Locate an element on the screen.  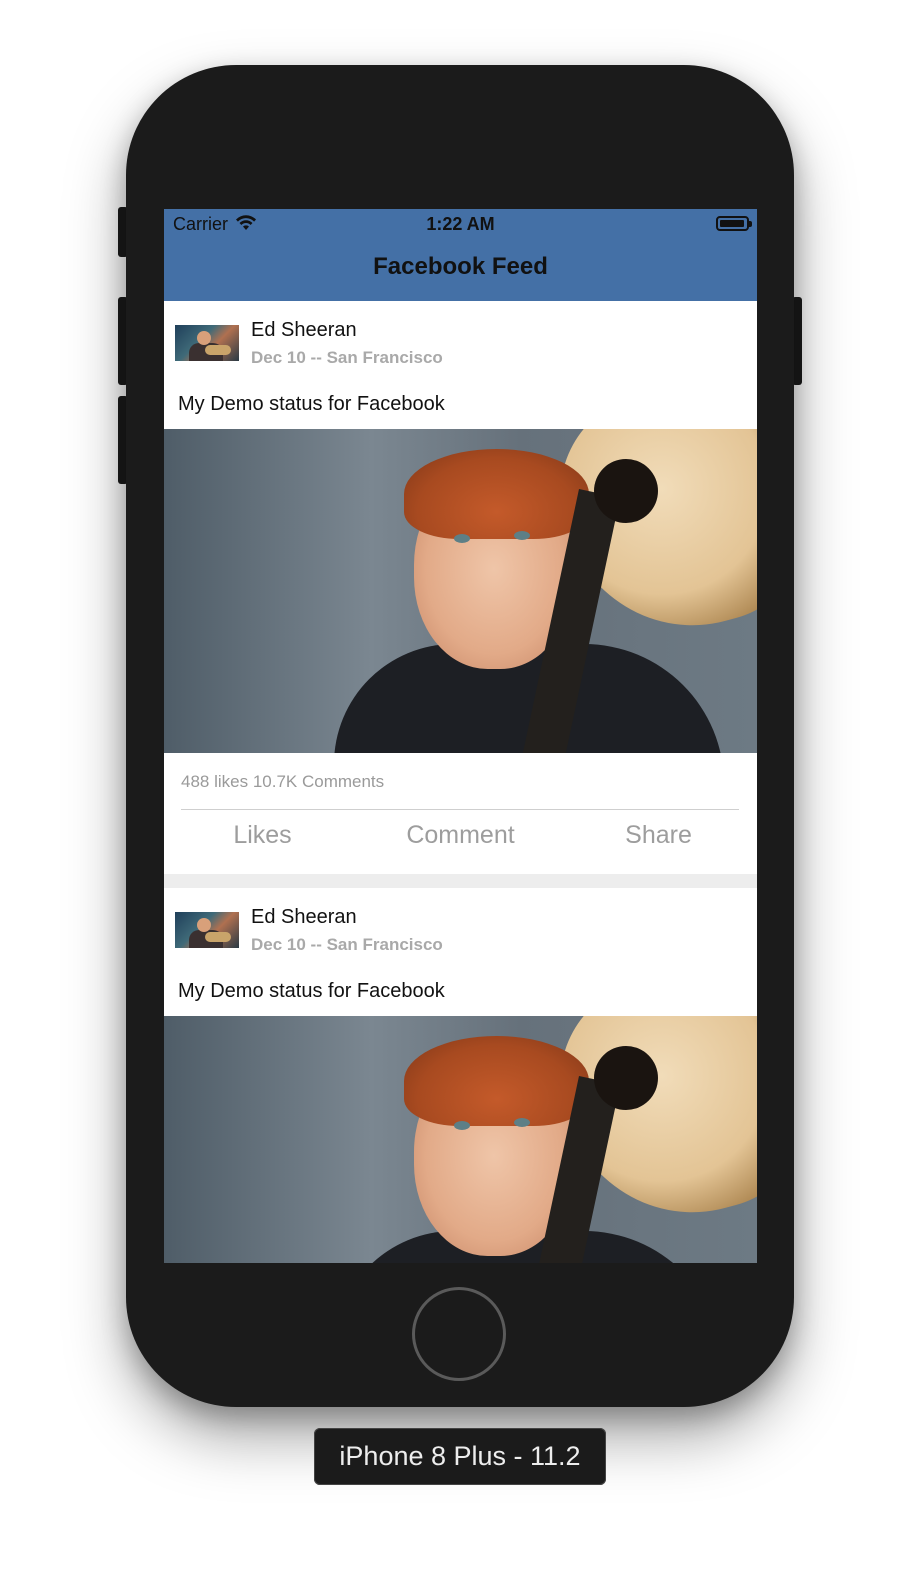
battery-icon is located at coordinates (734, 223).